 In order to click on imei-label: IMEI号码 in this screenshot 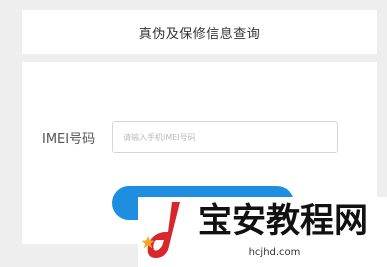, I will do `click(69, 139)`.